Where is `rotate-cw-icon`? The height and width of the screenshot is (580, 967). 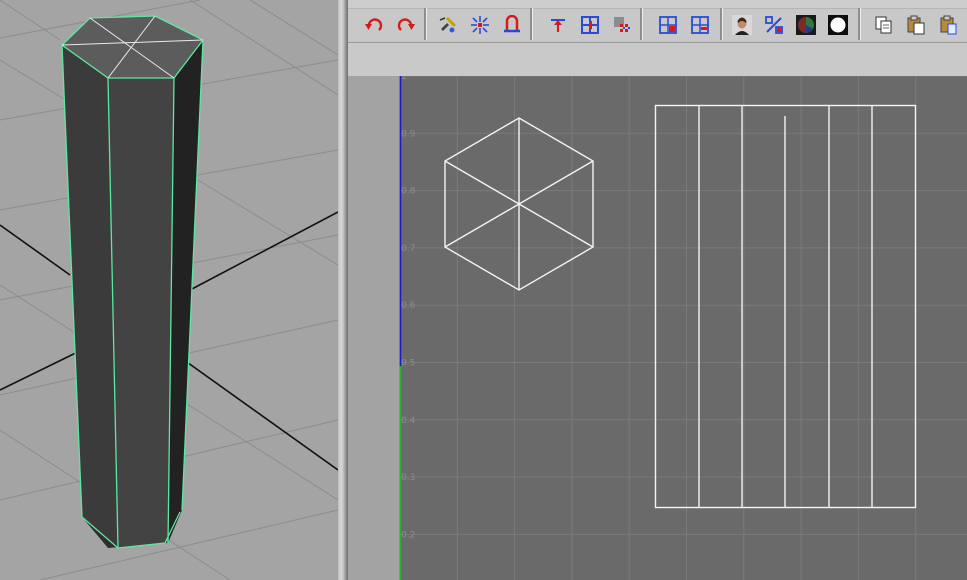
rotate-cw-icon is located at coordinates (406, 24).